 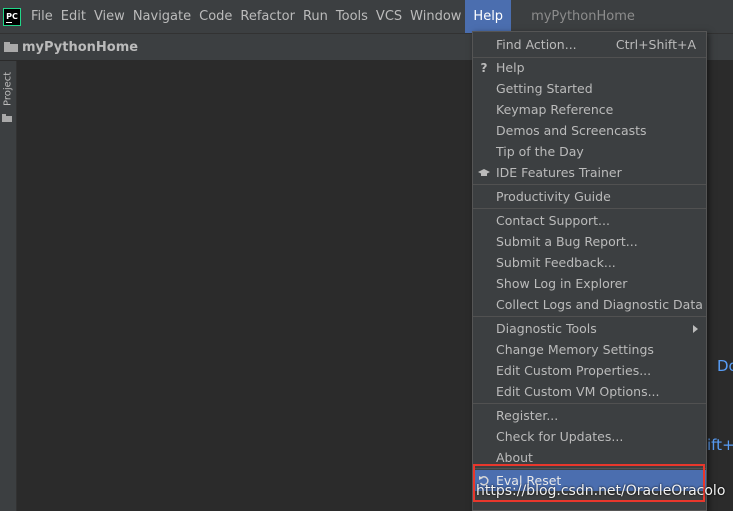 What do you see at coordinates (80, 47) in the screenshot?
I see `breadcrumb-project: myPythonHome` at bounding box center [80, 47].